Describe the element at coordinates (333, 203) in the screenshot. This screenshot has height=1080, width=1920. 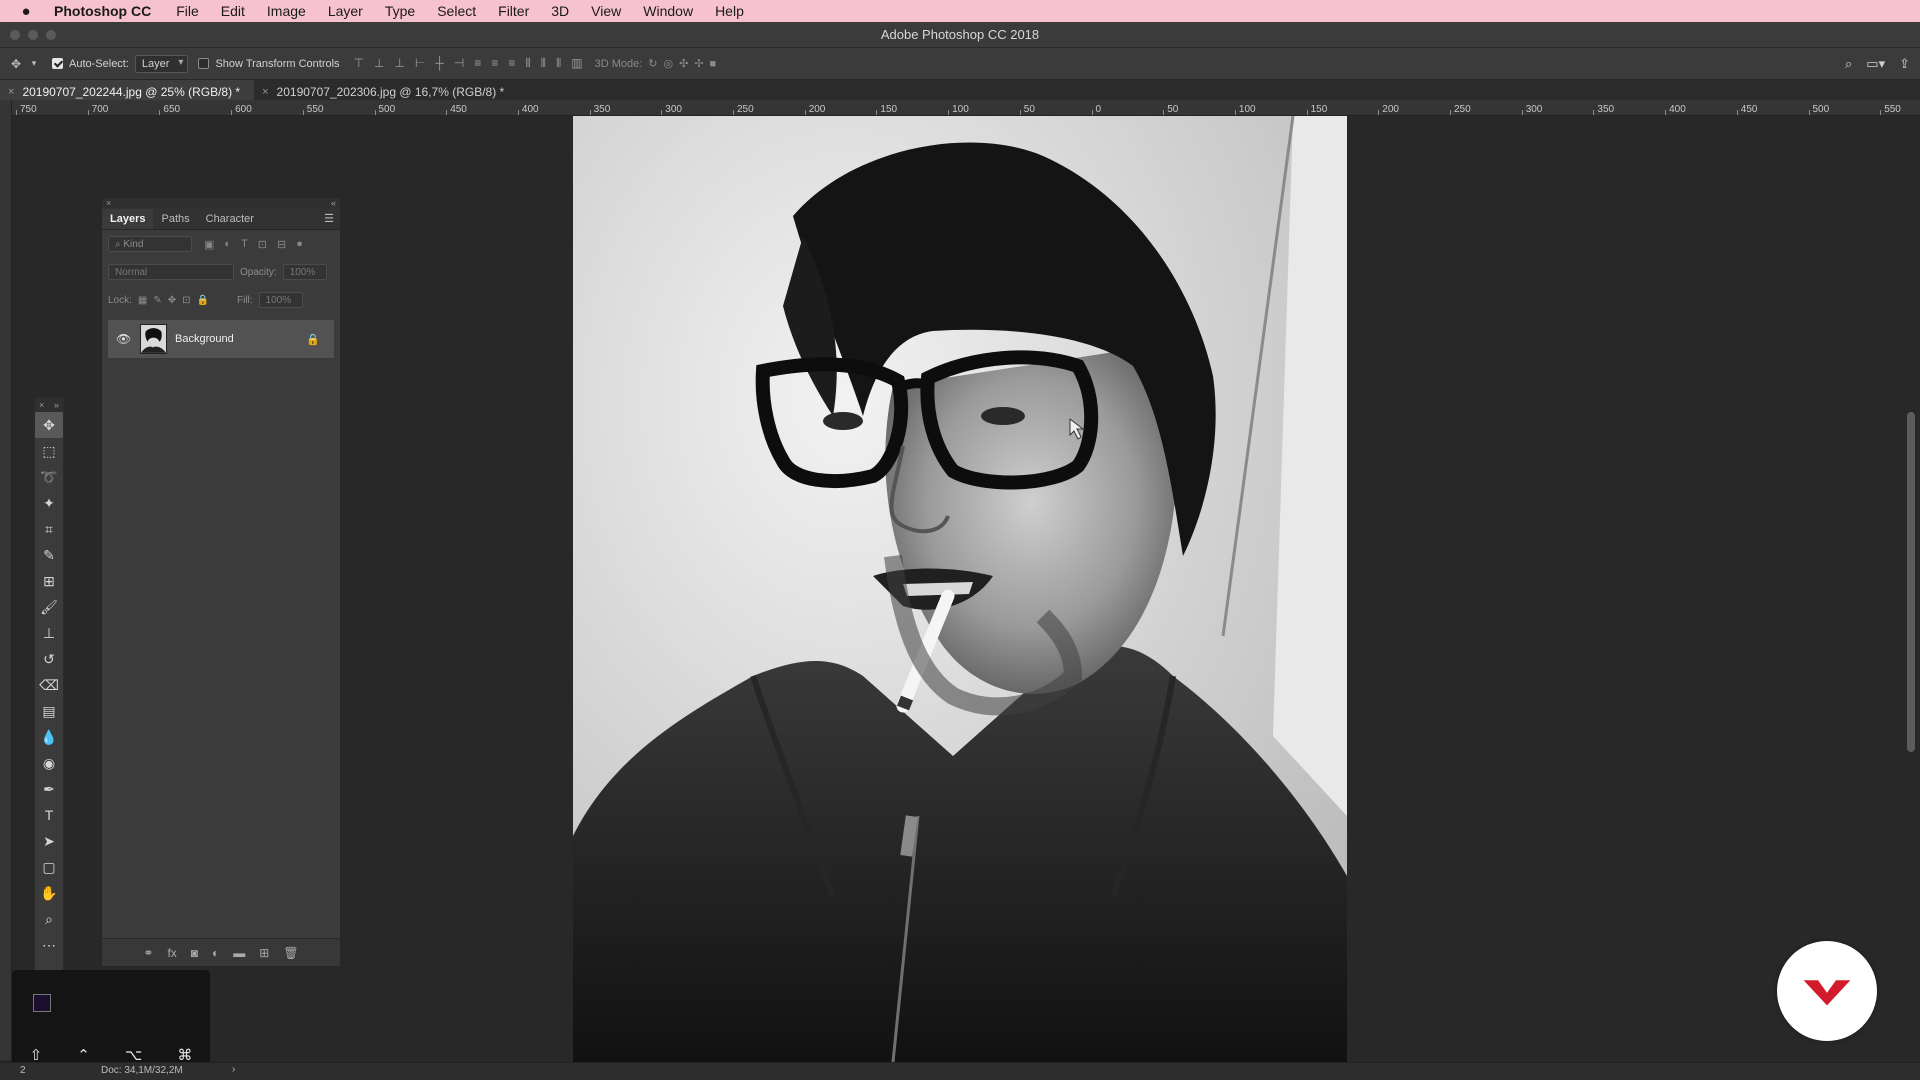
I see `collapse-panel-icon: «` at that location.